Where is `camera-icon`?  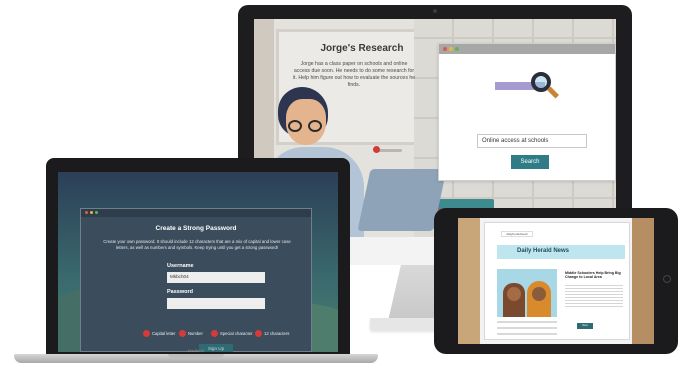
camera-icon is located at coordinates (435, 11).